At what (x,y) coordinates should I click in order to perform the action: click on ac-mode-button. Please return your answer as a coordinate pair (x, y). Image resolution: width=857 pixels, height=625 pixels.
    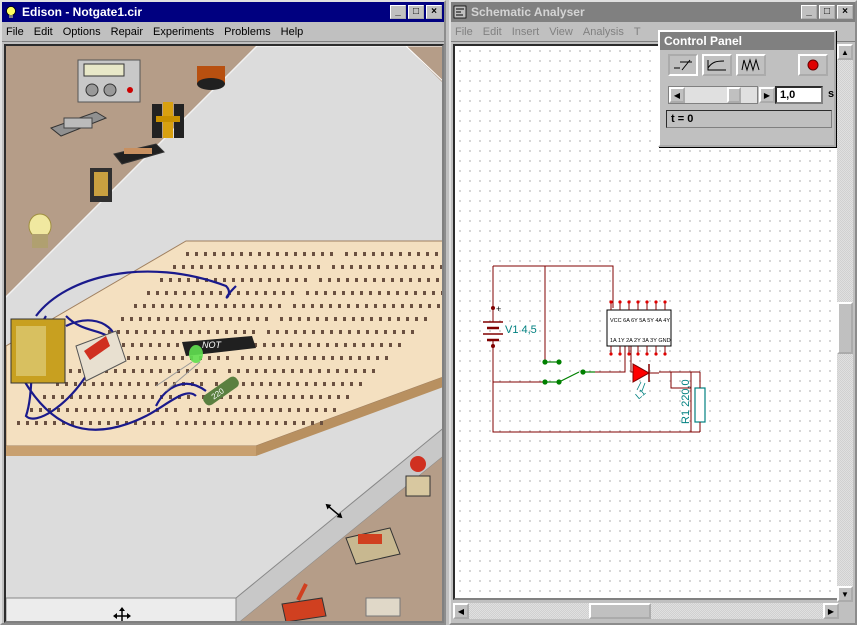
    Looking at the image, I should click on (751, 65).